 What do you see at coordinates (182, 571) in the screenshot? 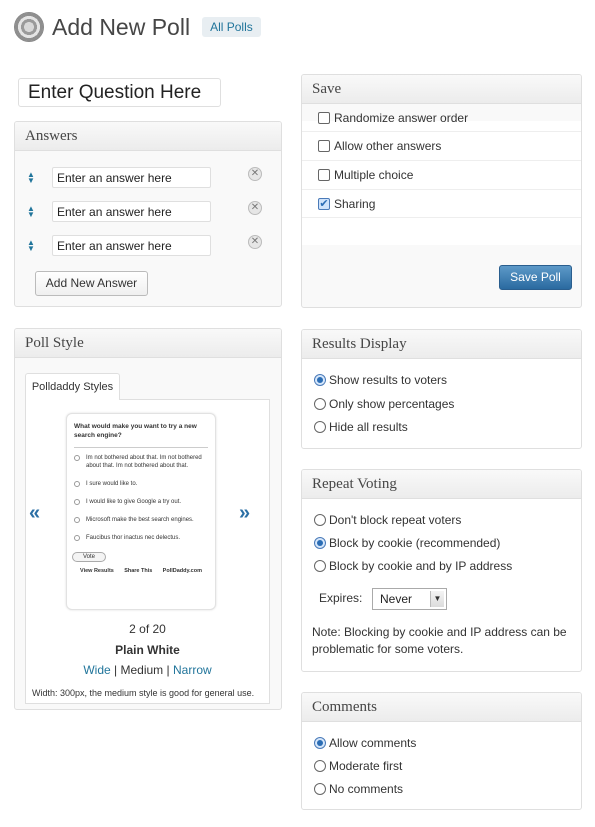
I see `preview-link: PollDaddy.com` at bounding box center [182, 571].